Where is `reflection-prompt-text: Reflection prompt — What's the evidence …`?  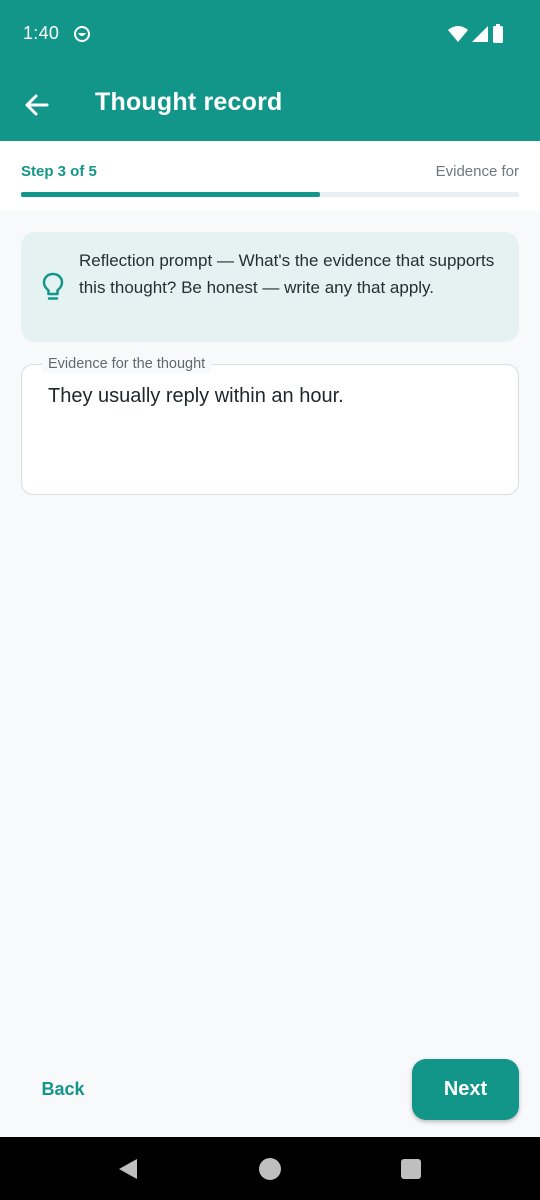
reflection-prompt-text: Reflection prompt — What's the evidence … is located at coordinates (287, 274).